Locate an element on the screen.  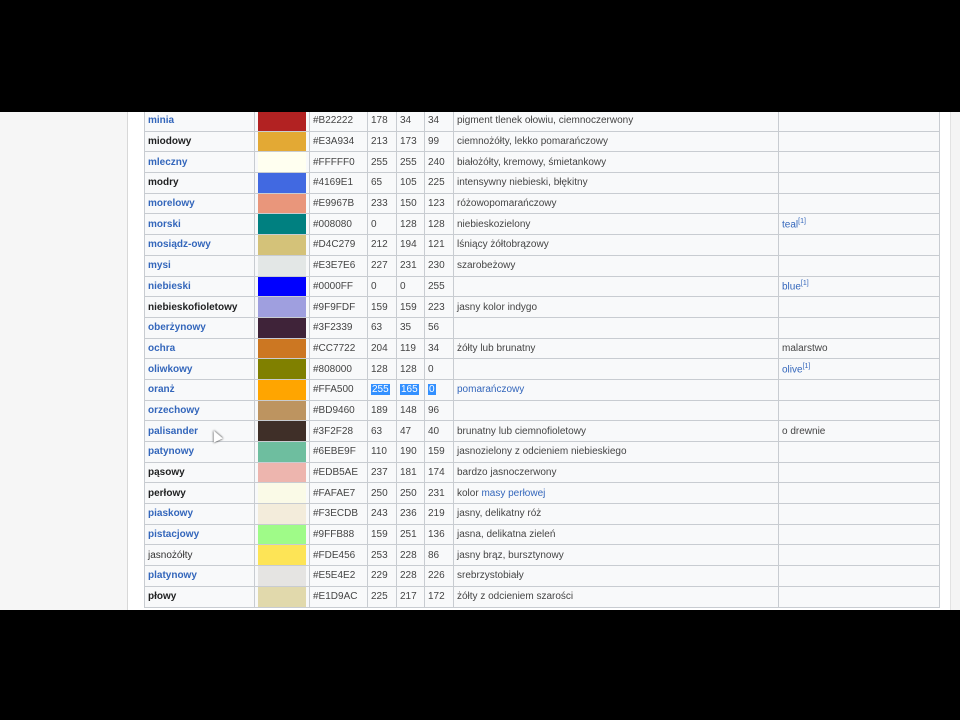
r-value-cell: 227 is located at coordinates (382, 265).